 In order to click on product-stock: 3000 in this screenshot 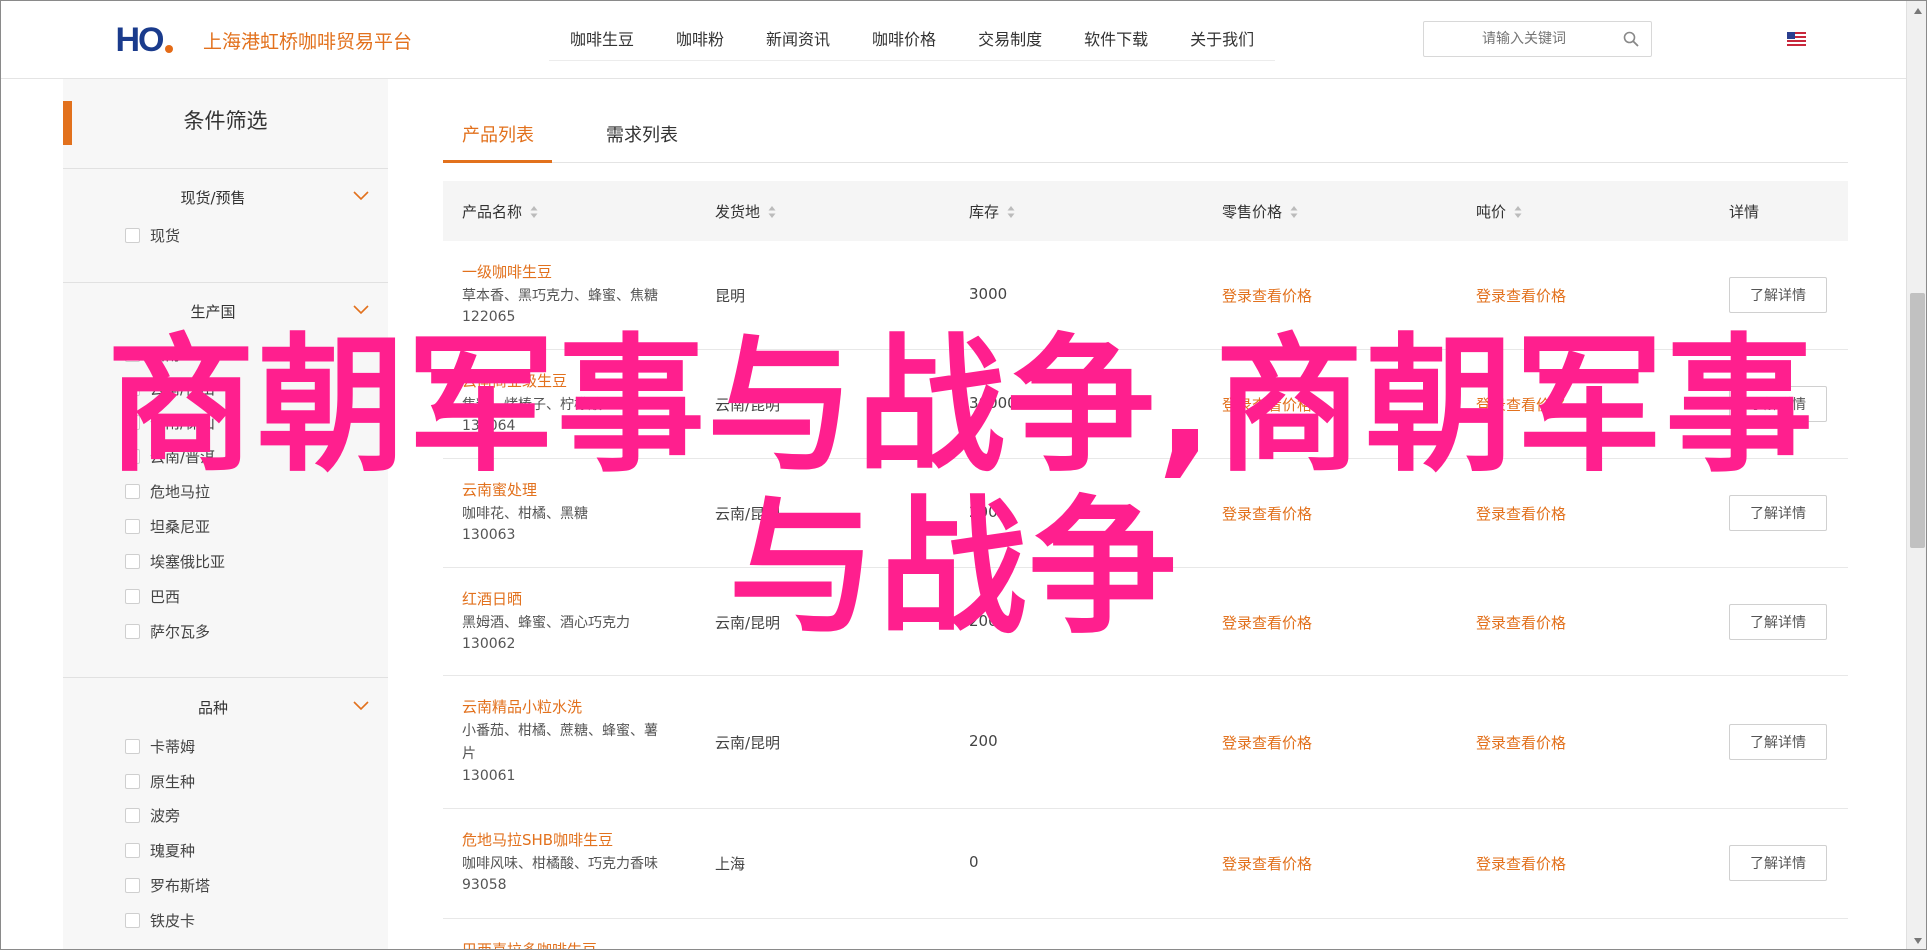, I will do `click(988, 294)`.